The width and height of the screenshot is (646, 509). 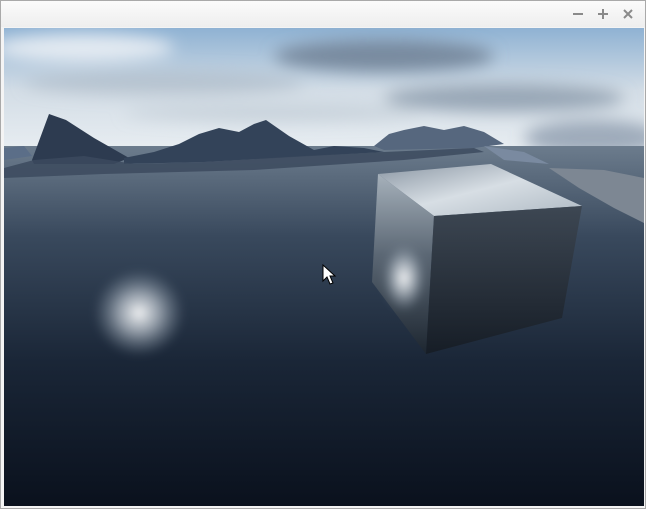 I want to click on minimize-button, so click(x=577, y=14).